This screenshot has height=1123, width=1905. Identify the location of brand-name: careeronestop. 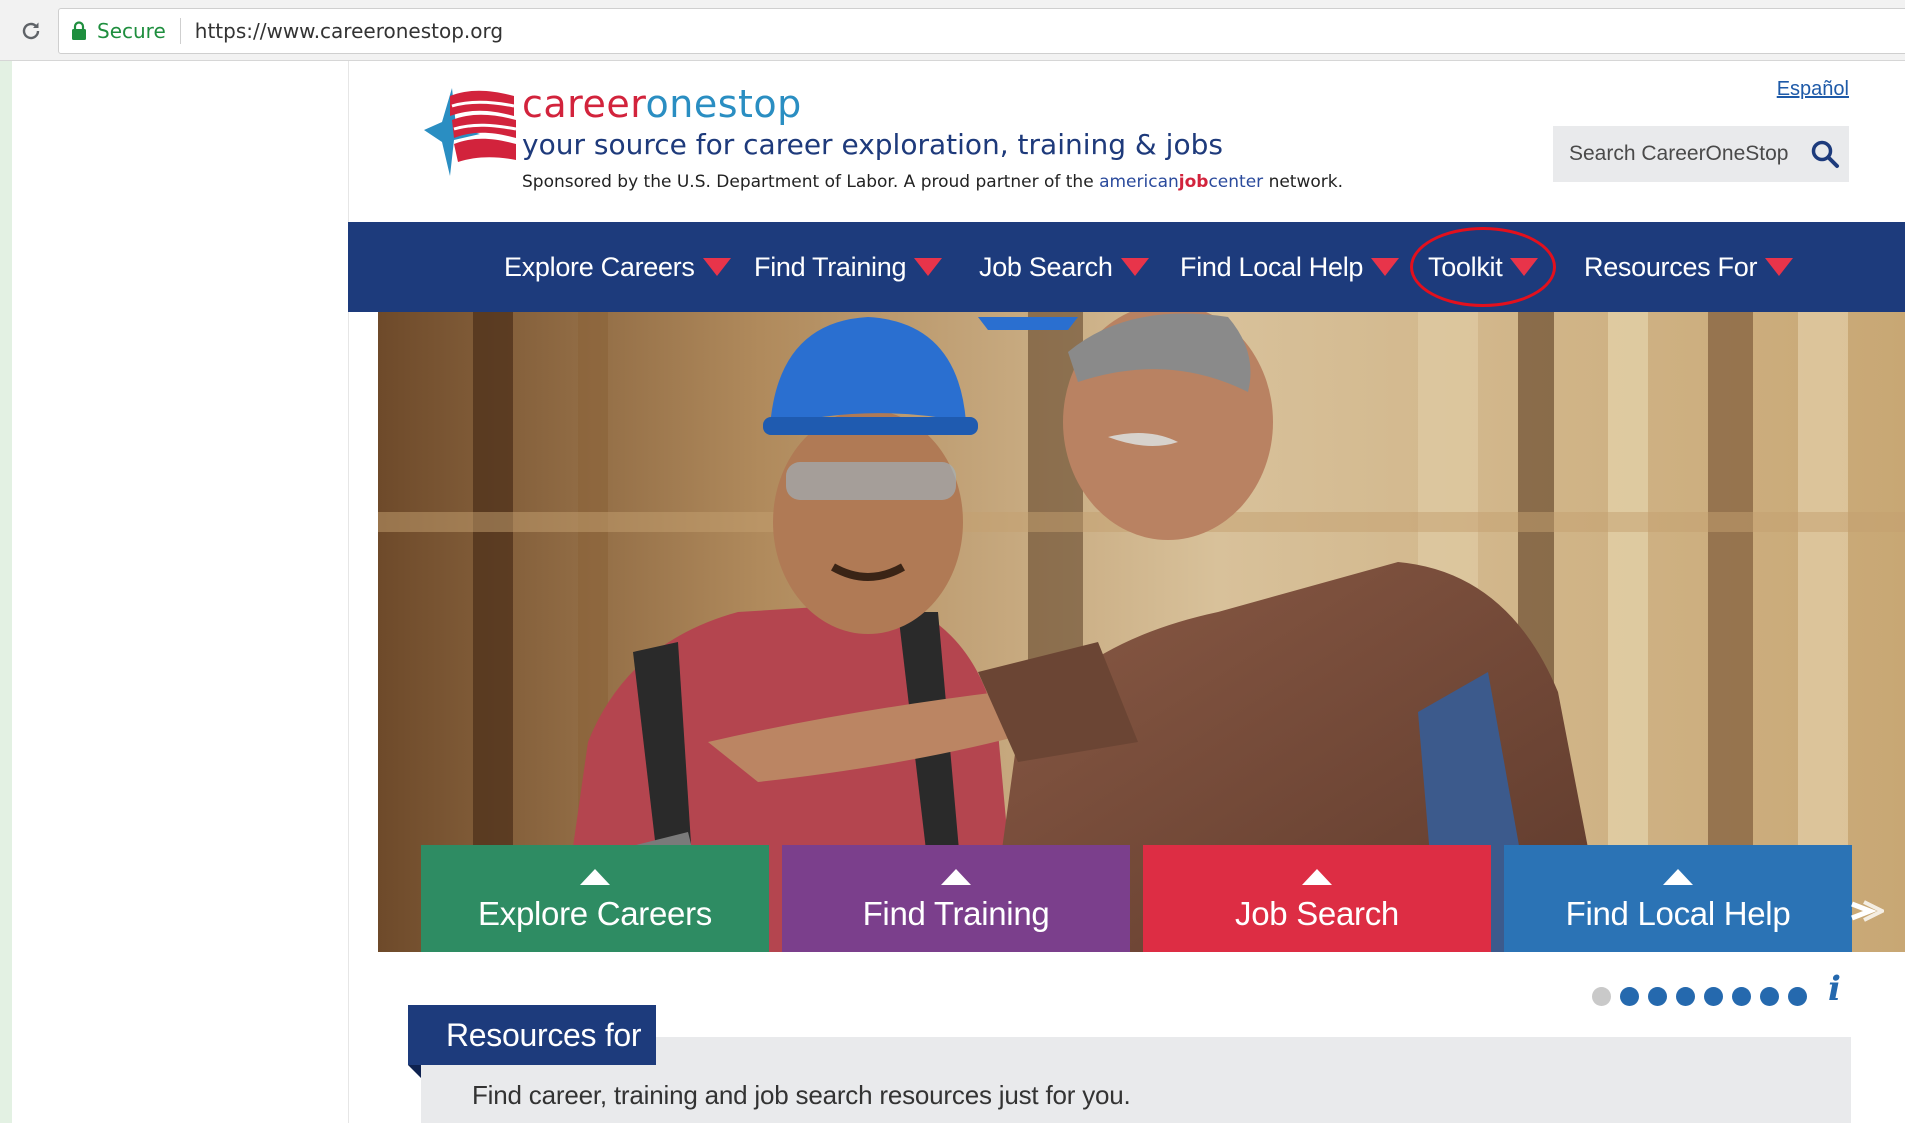
(662, 104).